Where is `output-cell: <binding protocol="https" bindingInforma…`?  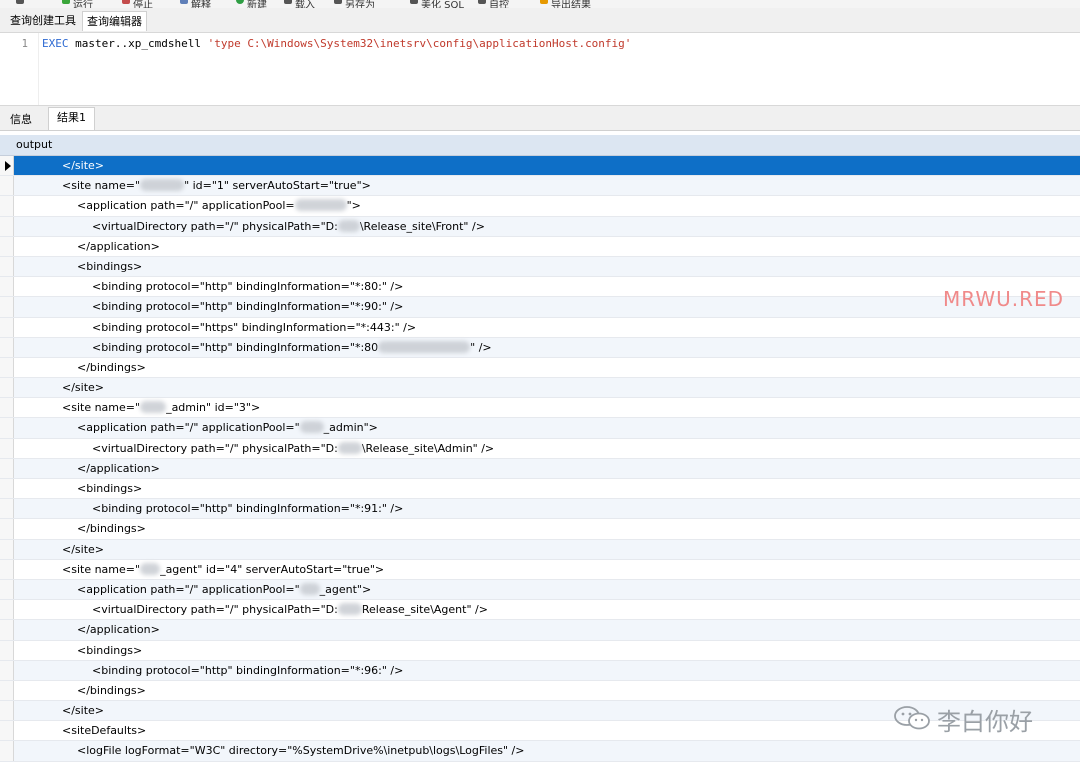 output-cell: <binding protocol="https" bindingInforma… is located at coordinates (254, 327).